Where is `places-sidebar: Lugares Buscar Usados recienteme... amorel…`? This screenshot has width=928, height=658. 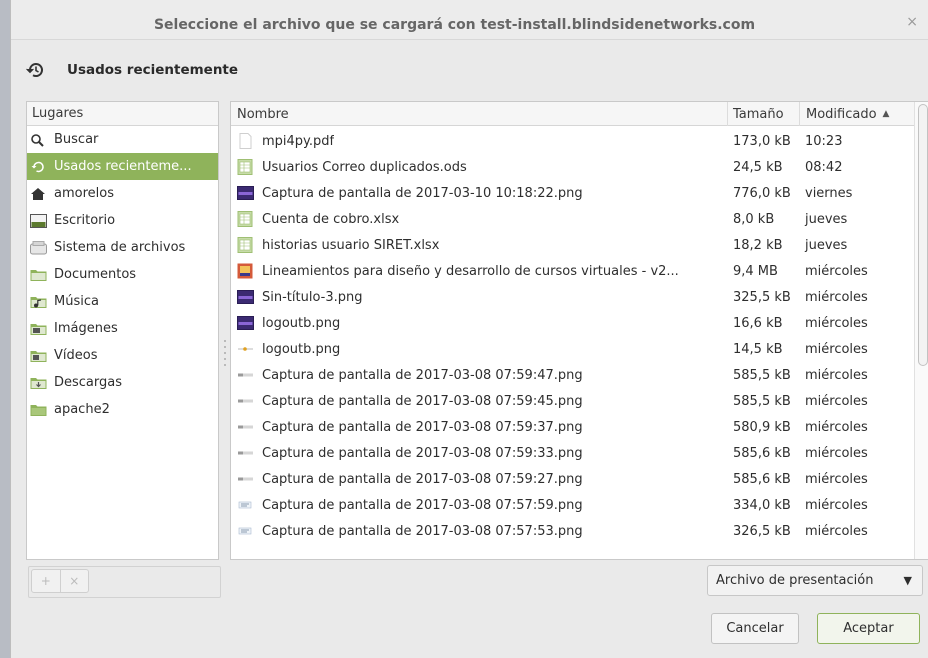 places-sidebar: Lugares Buscar Usados recienteme... amorel… is located at coordinates (122, 330).